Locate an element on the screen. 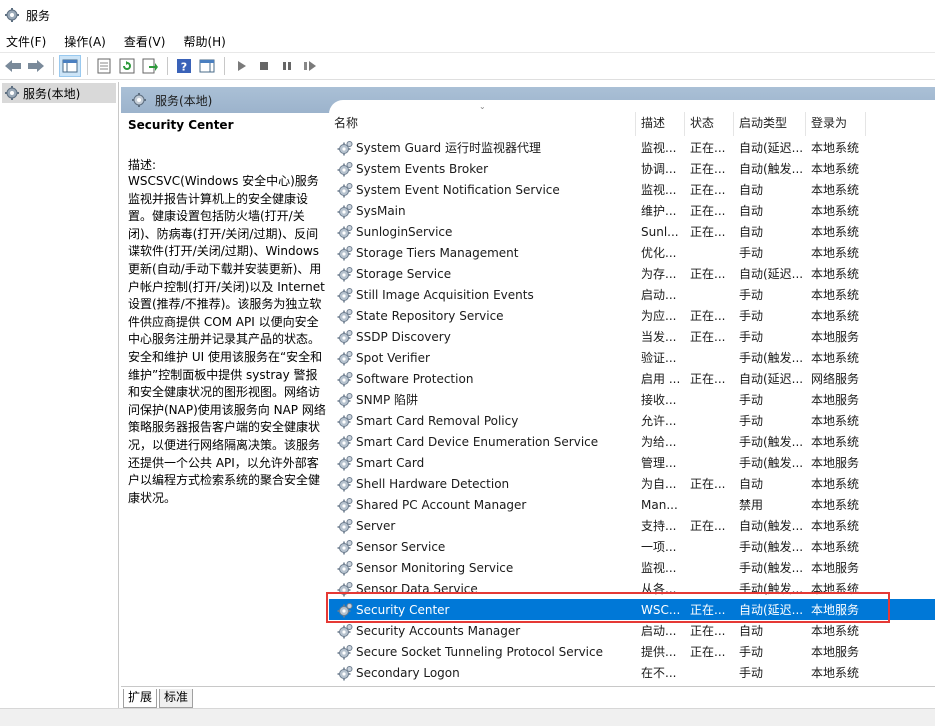  service-row: Shared PC Account Manager Man... 禁用 本地系统 is located at coordinates (632, 504).